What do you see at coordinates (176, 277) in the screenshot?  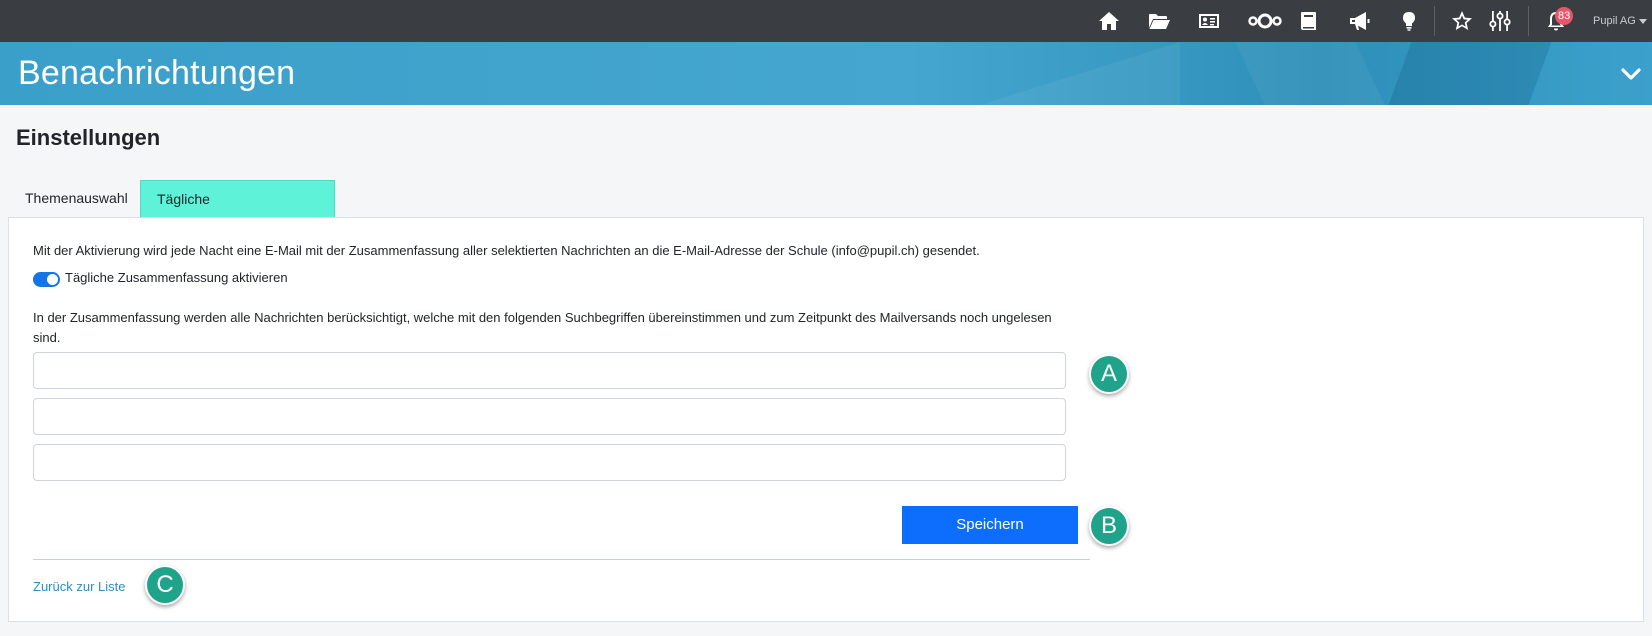 I see `toggle-label: Tägliche Zusammenfassung aktivieren` at bounding box center [176, 277].